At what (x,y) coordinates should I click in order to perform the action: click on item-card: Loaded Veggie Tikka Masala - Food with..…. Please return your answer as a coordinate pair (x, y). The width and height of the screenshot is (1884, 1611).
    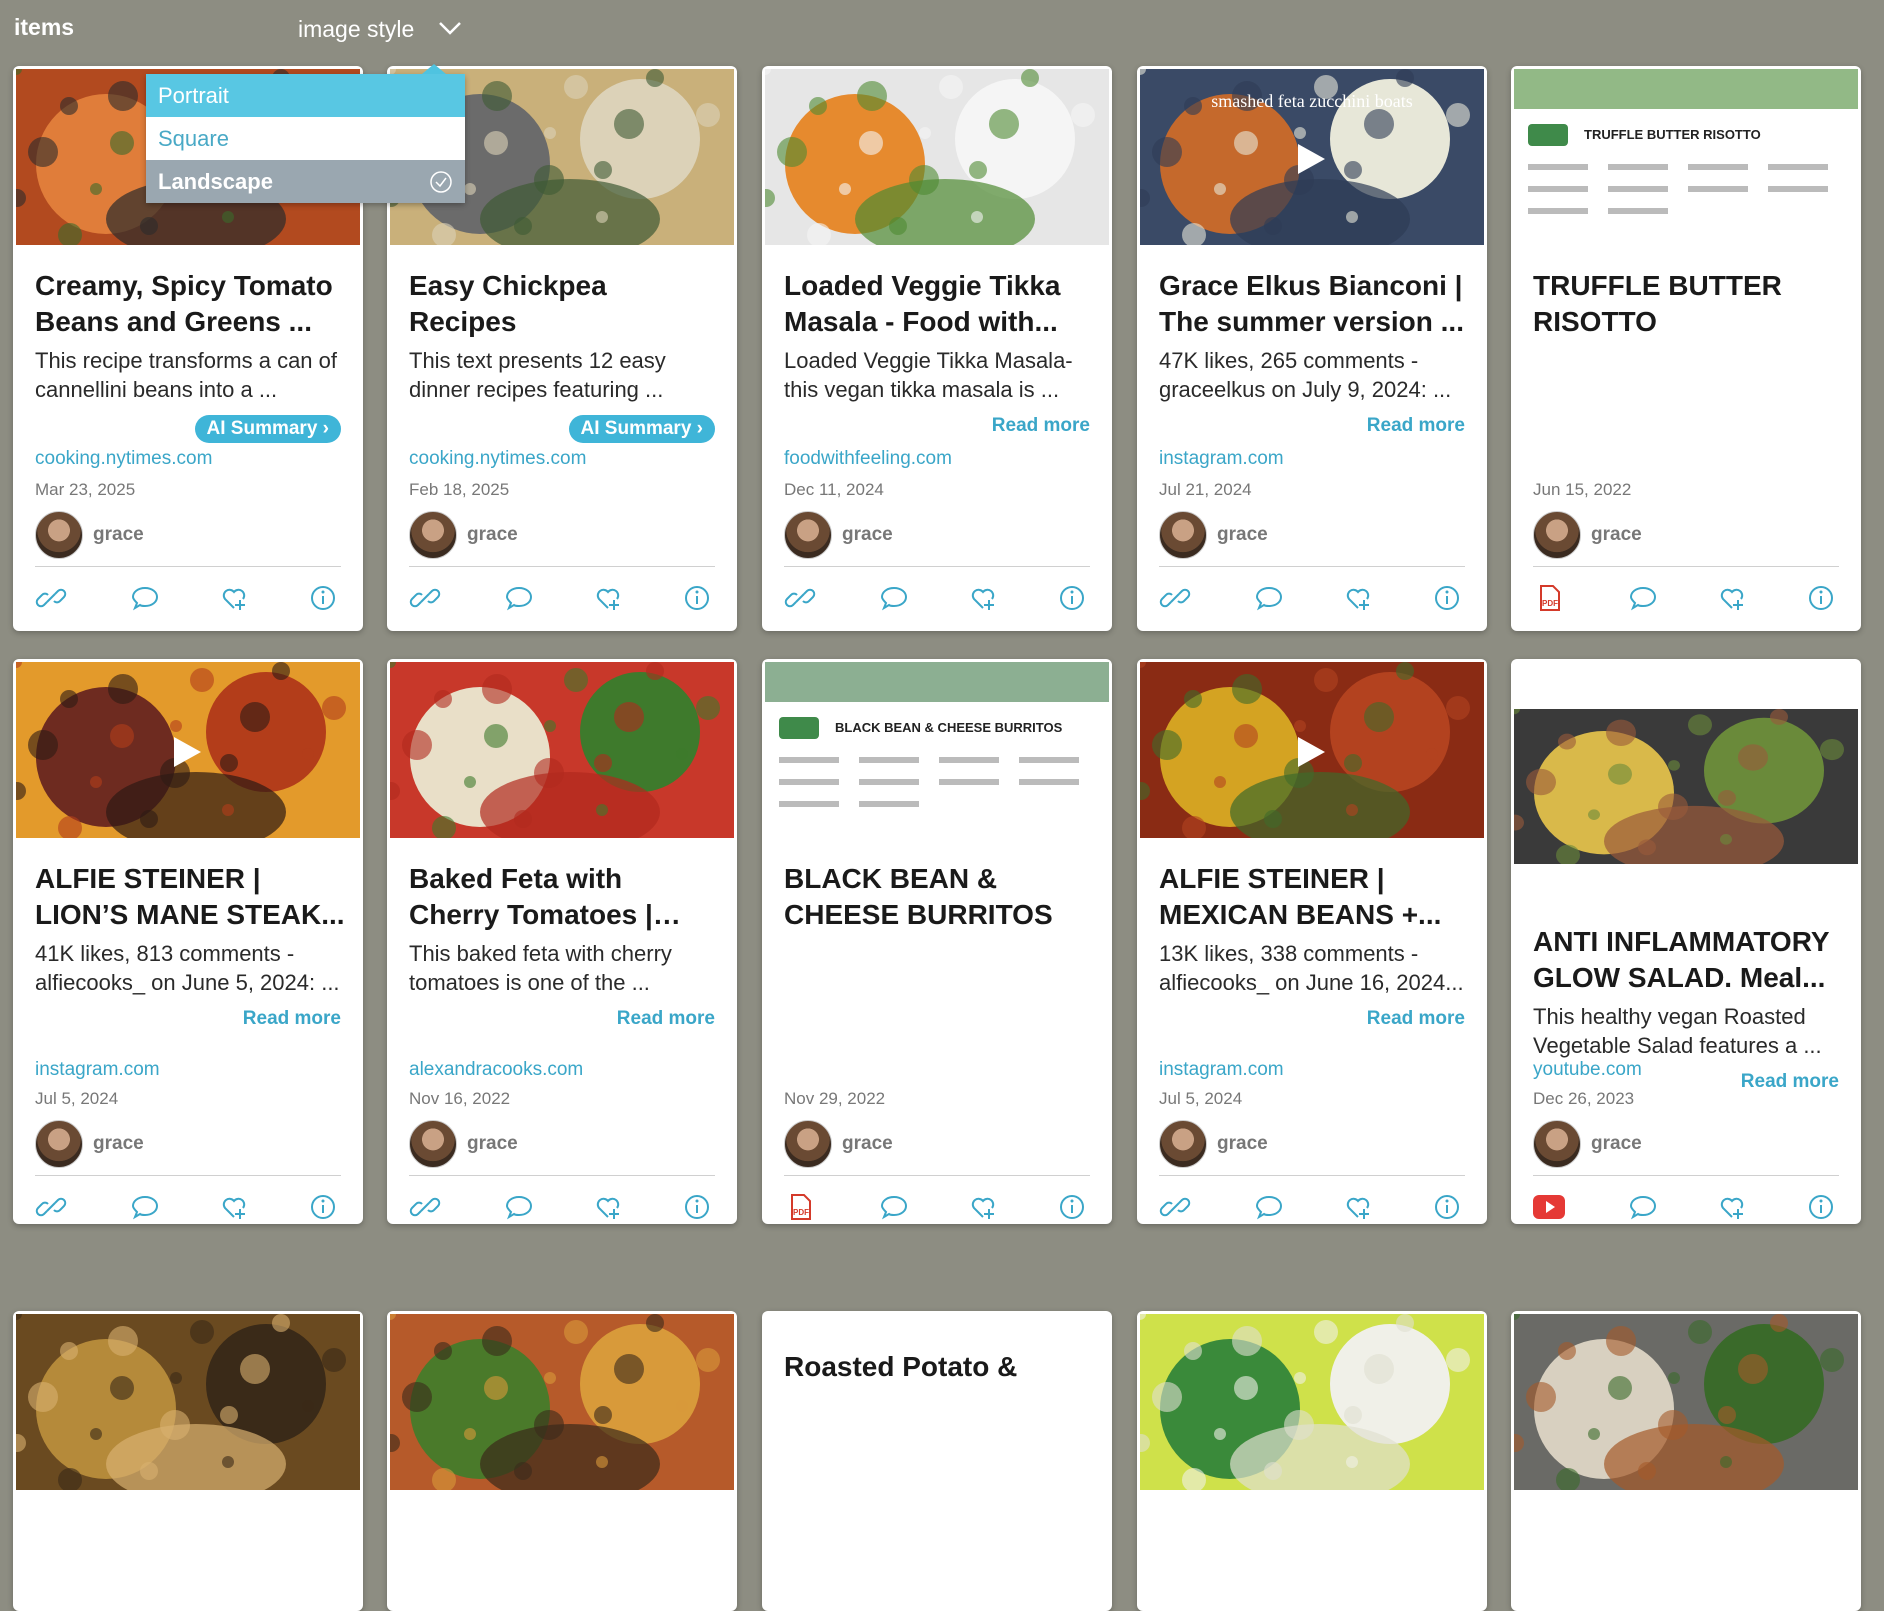
    Looking at the image, I should click on (937, 348).